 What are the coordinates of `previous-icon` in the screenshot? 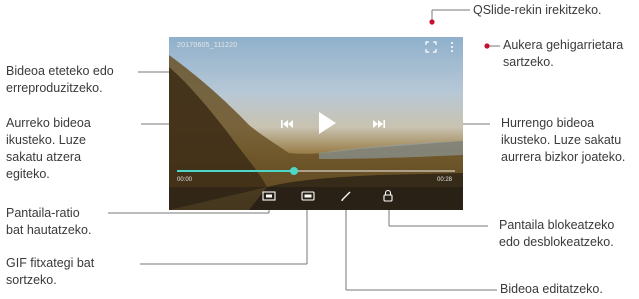 It's located at (287, 124).